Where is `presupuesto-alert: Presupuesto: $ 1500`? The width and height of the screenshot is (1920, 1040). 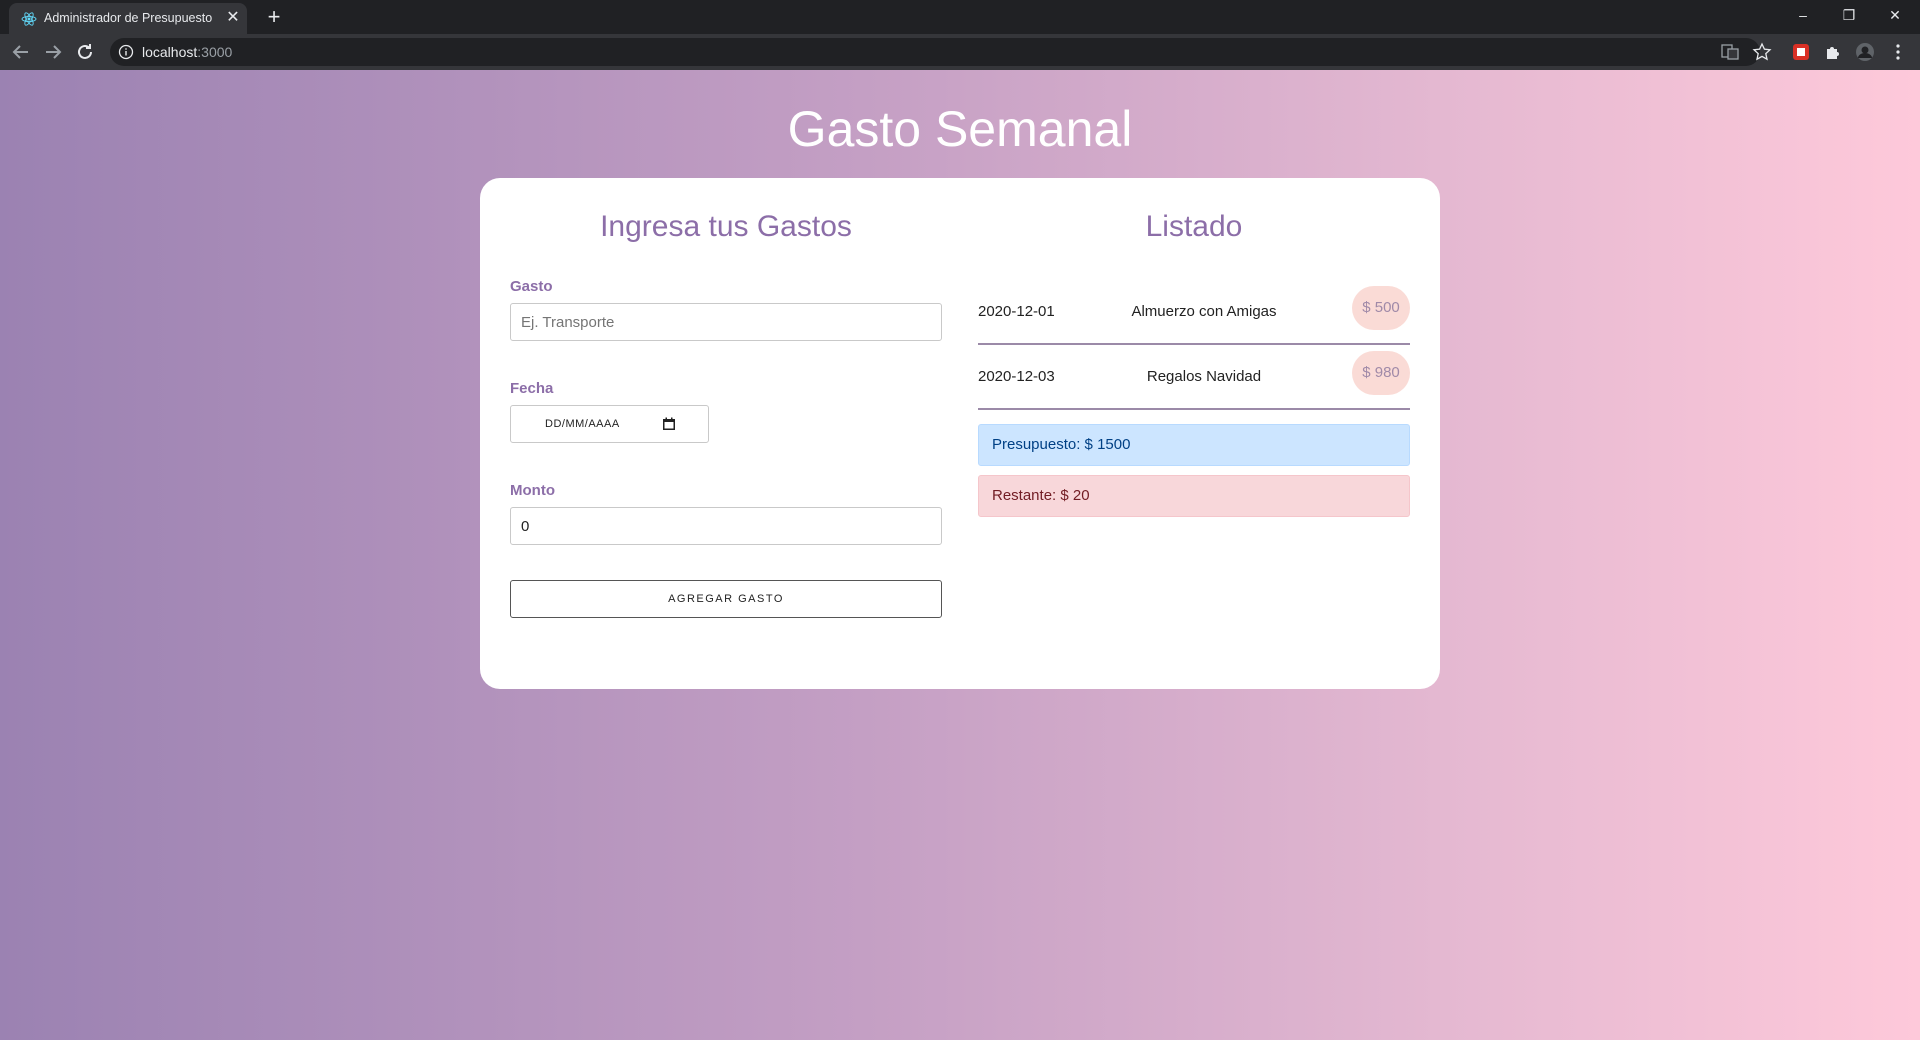
presupuesto-alert: Presupuesto: $ 1500 is located at coordinates (1194, 445).